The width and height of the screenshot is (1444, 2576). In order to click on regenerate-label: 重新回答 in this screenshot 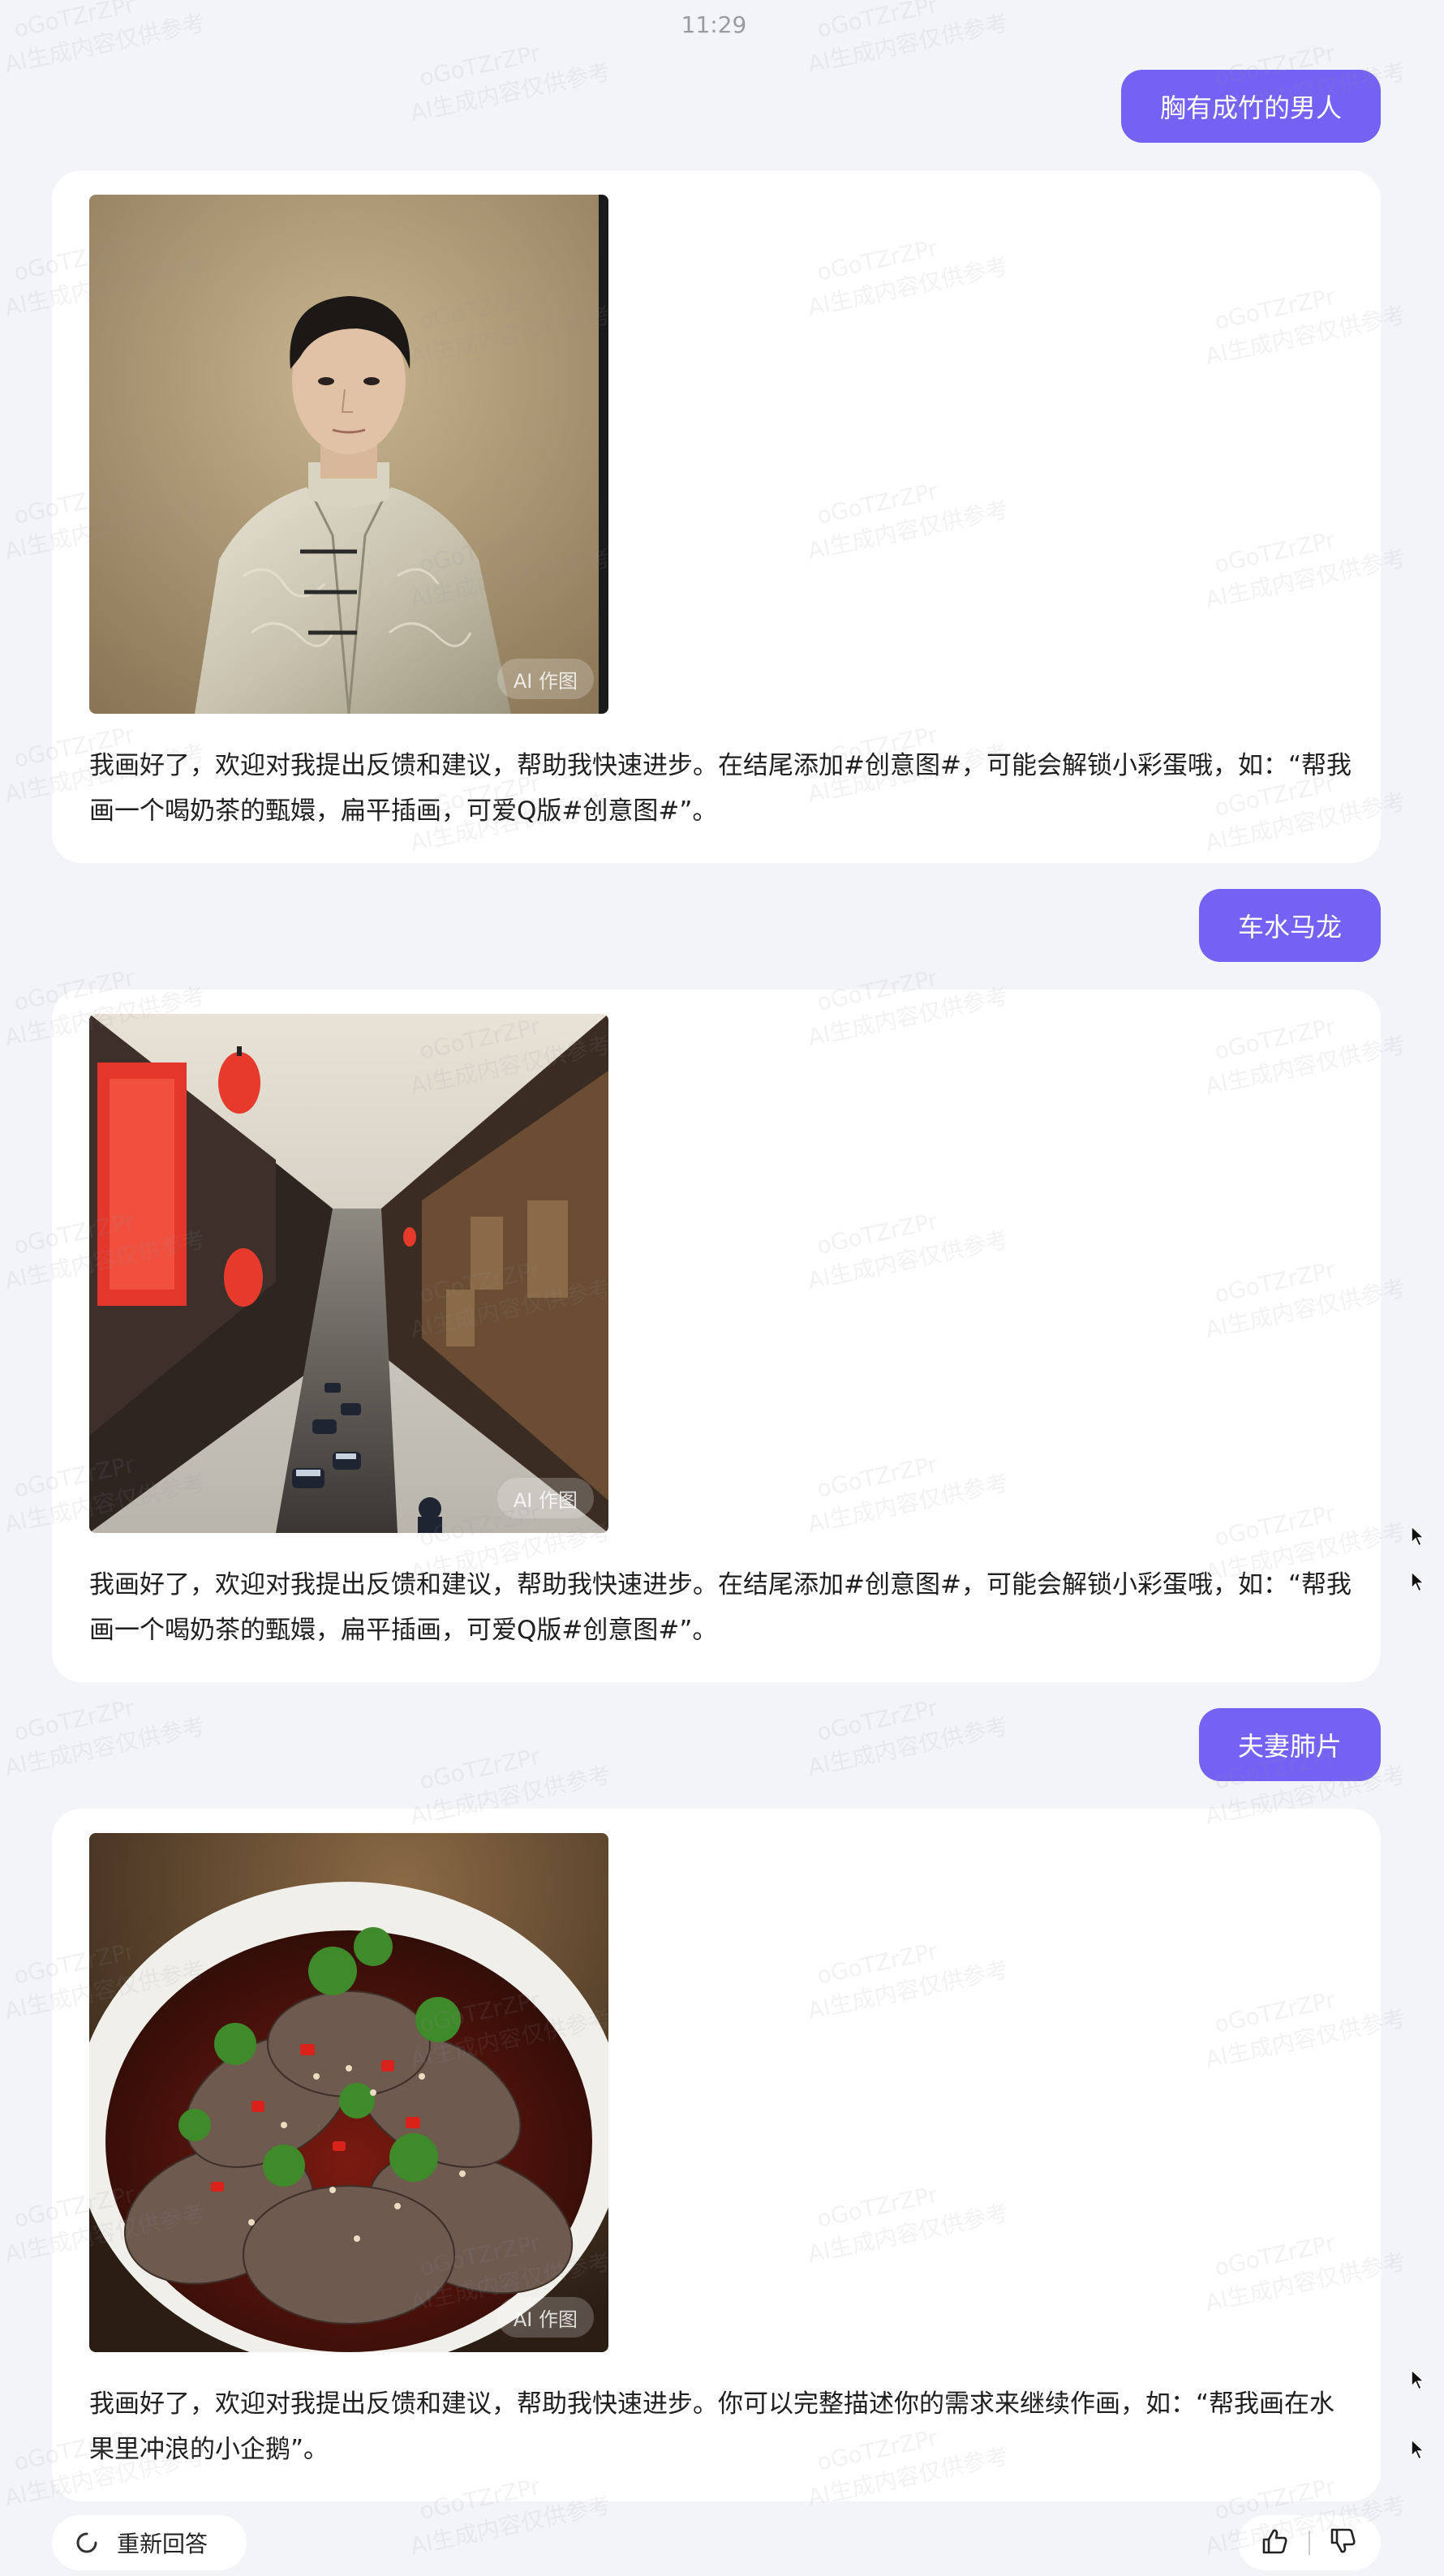, I will do `click(162, 2544)`.